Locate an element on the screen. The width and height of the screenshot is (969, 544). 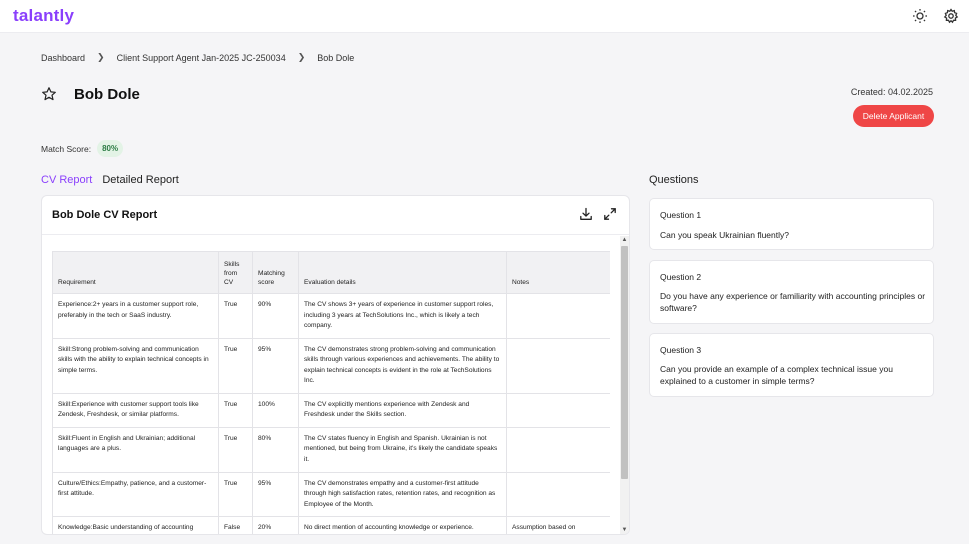
score-cell: 20% is located at coordinates (275, 525).